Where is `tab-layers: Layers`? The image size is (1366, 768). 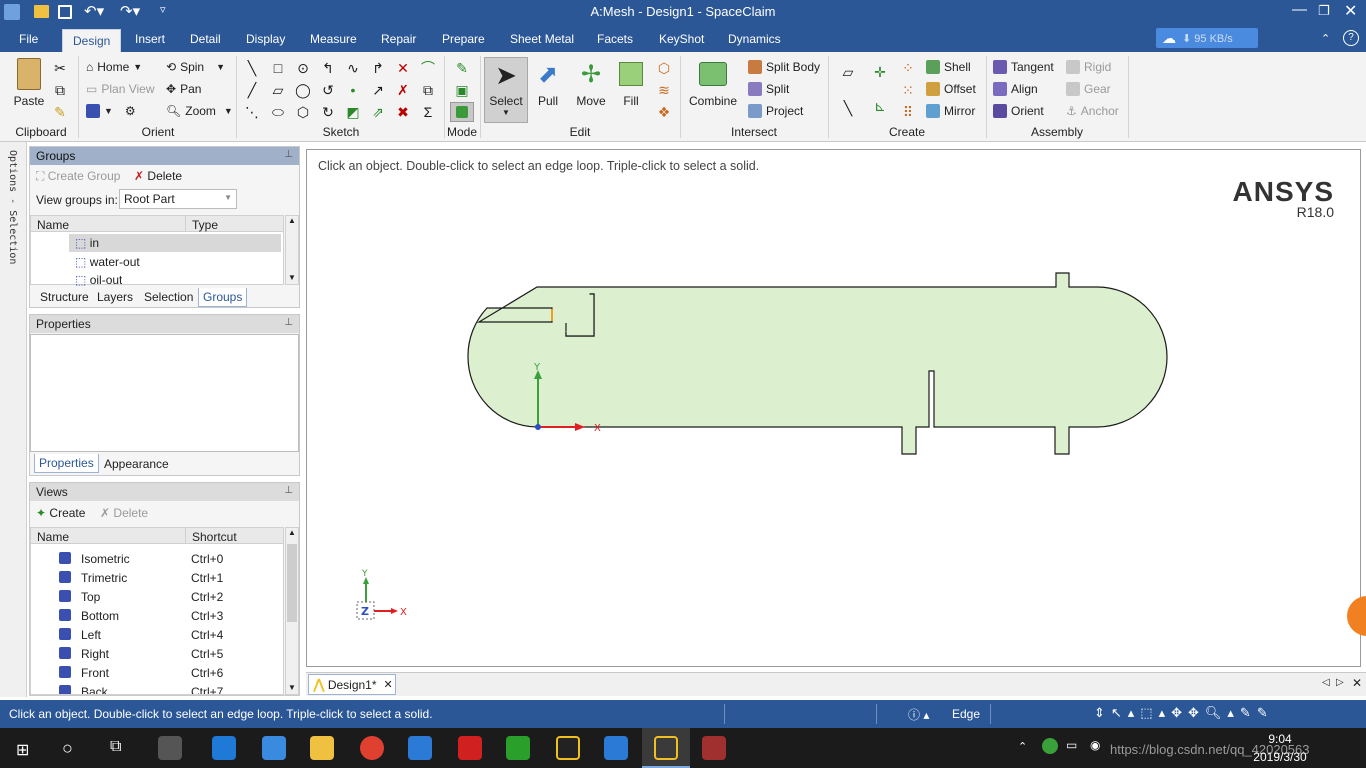 tab-layers: Layers is located at coordinates (115, 297).